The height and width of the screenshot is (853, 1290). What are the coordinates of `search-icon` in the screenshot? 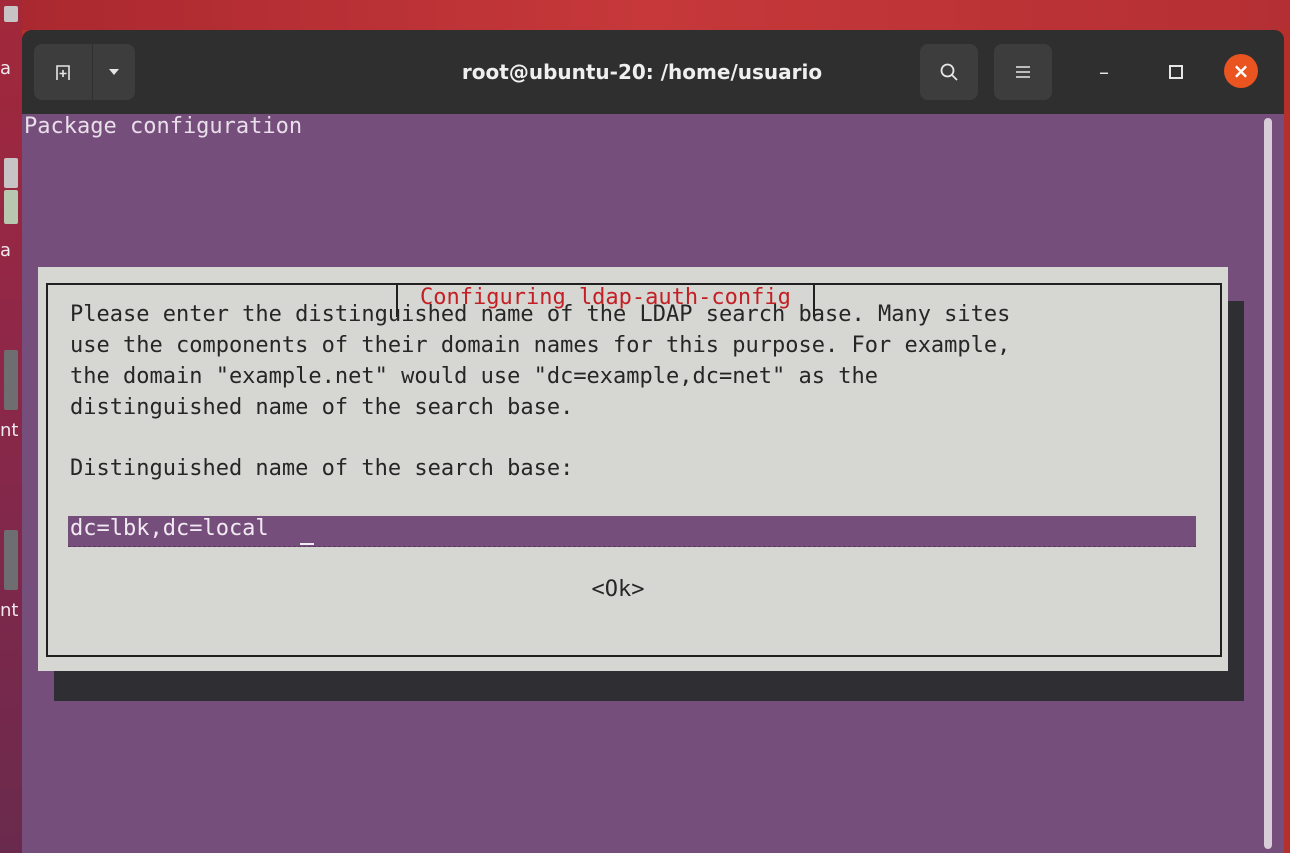 It's located at (949, 72).